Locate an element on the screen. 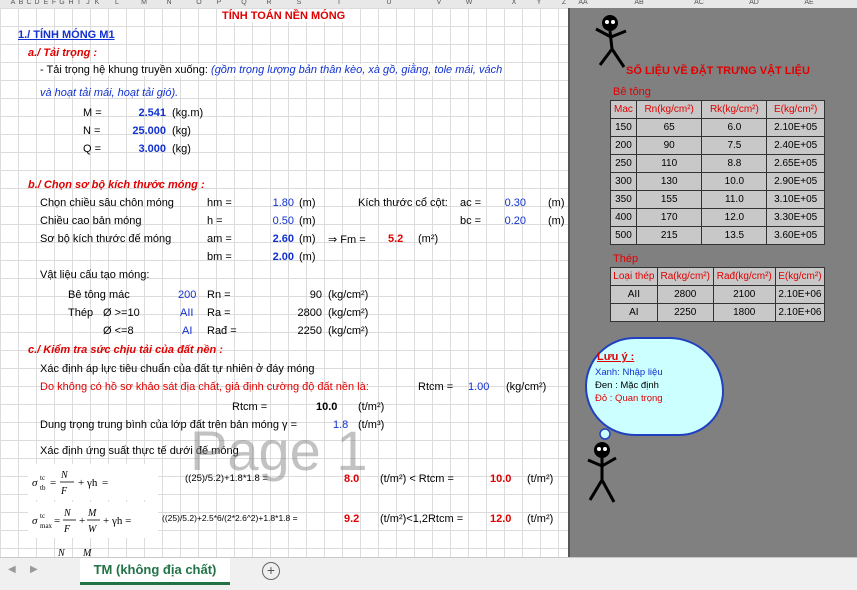 Image resolution: width=857 pixels, height=590 pixels. svg-text: σ is located at coordinates (35, 521).